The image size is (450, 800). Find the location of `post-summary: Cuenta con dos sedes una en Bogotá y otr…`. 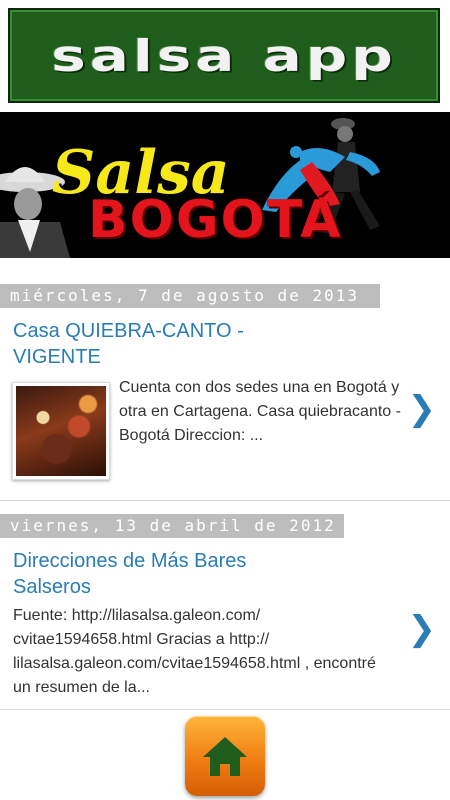

post-summary: Cuenta con dos sedes una en Bogotá y otr… is located at coordinates (260, 411).